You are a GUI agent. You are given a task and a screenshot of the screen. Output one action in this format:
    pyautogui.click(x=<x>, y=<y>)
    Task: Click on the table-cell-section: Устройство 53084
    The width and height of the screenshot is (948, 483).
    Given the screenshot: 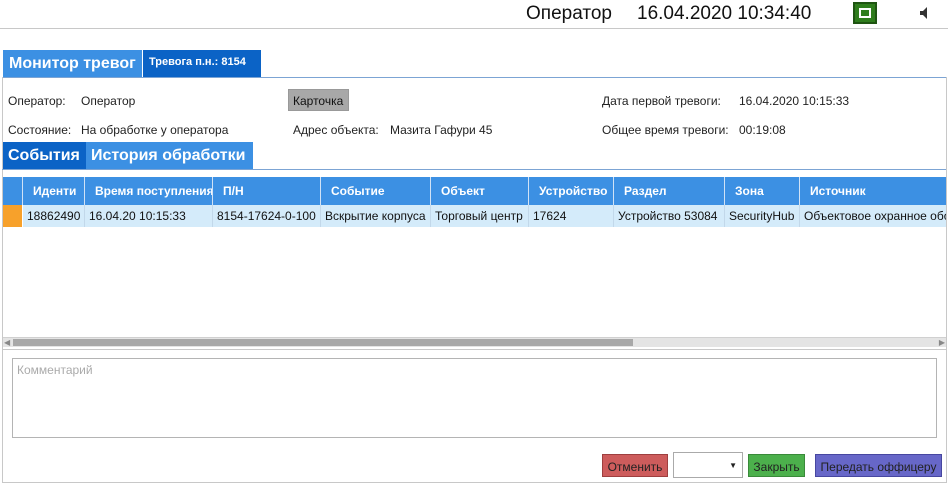 What is the action you would take?
    pyautogui.click(x=669, y=216)
    